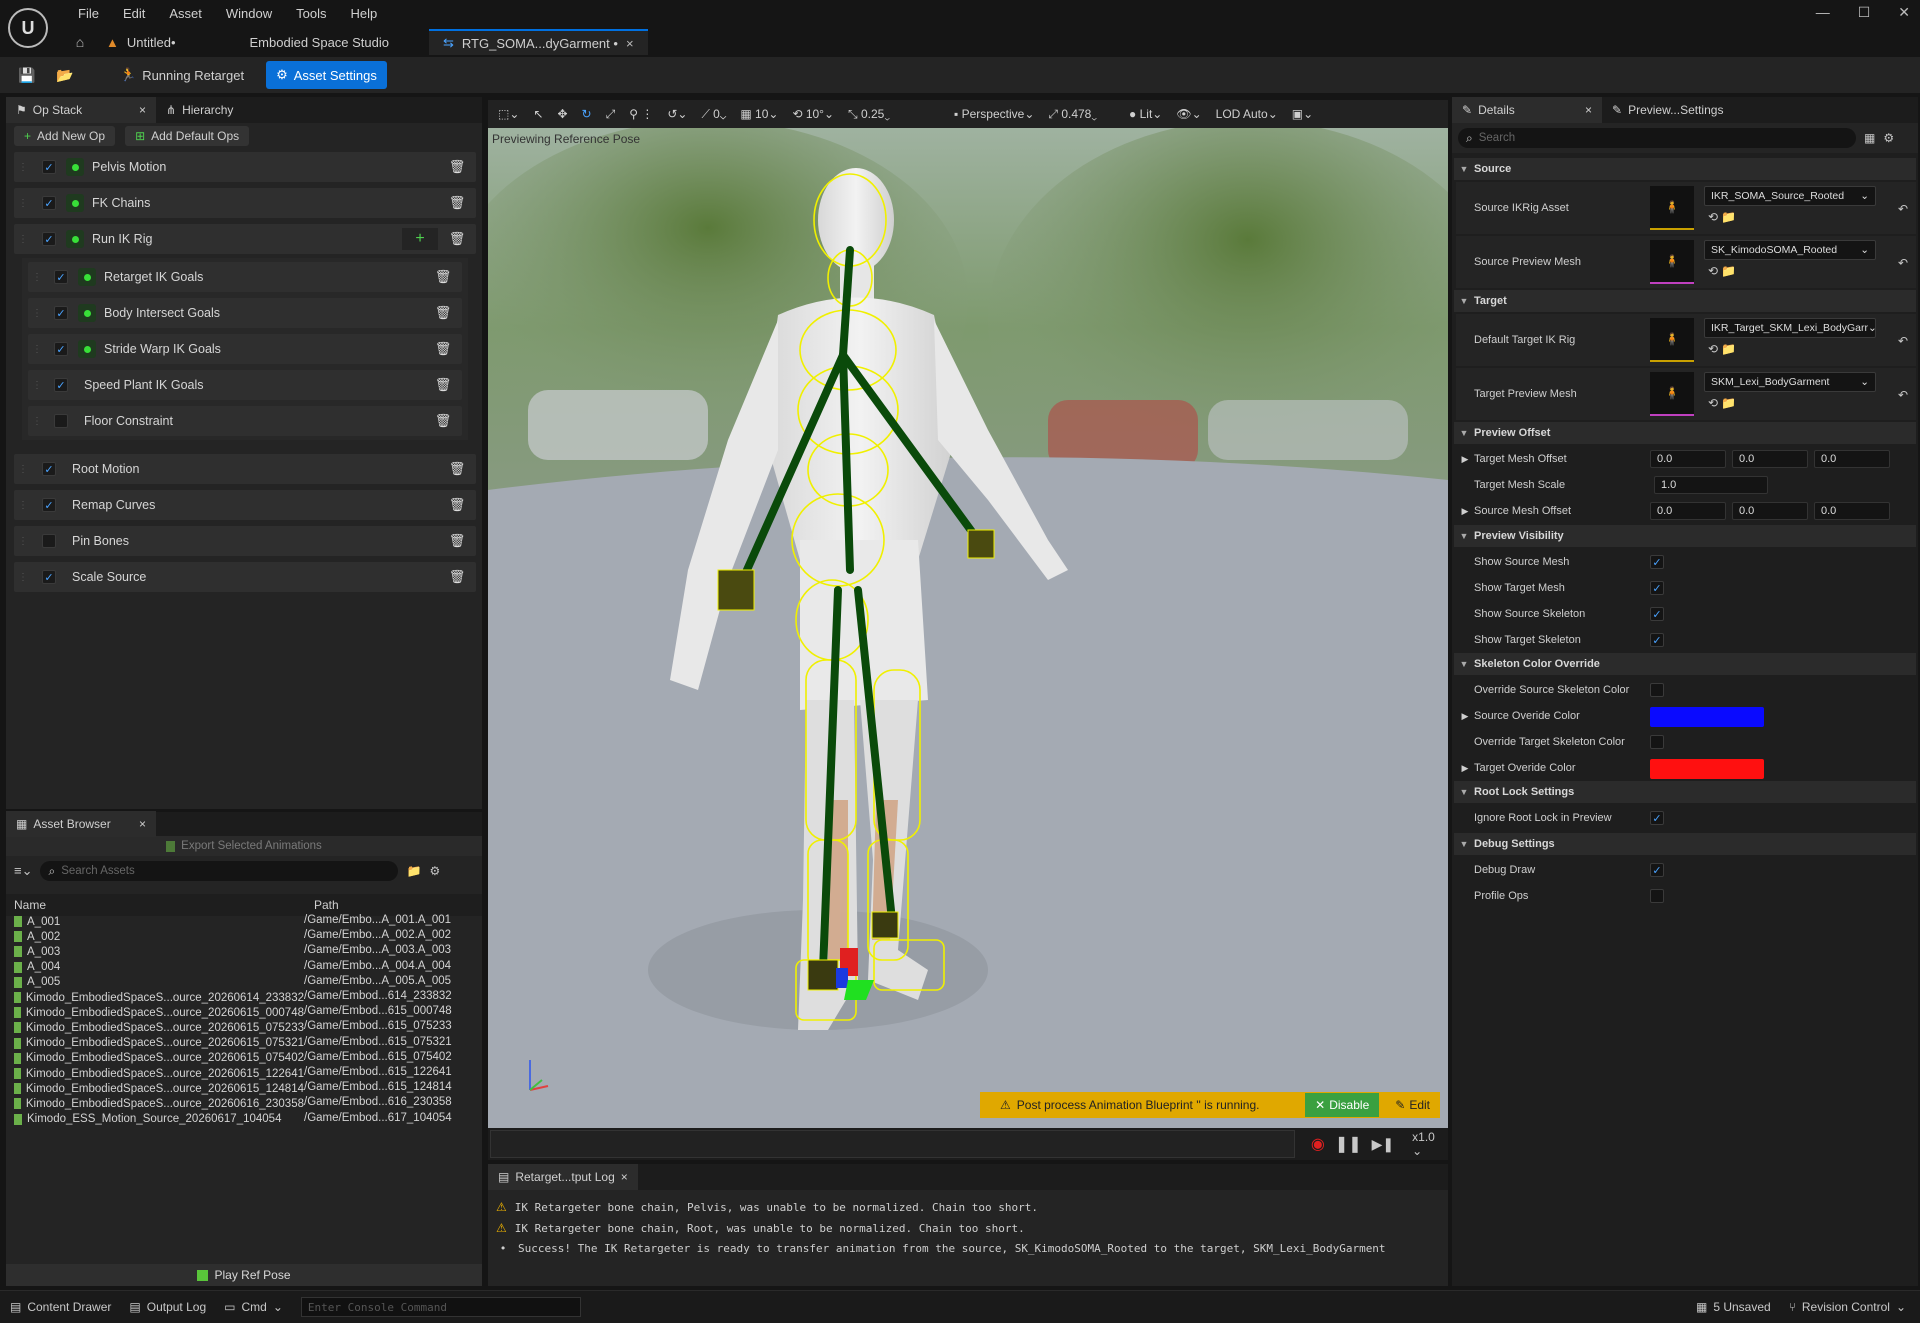 The width and height of the screenshot is (1920, 1323). Describe the element at coordinates (1657, 690) in the screenshot. I see `override-source-color-checkbox` at that location.